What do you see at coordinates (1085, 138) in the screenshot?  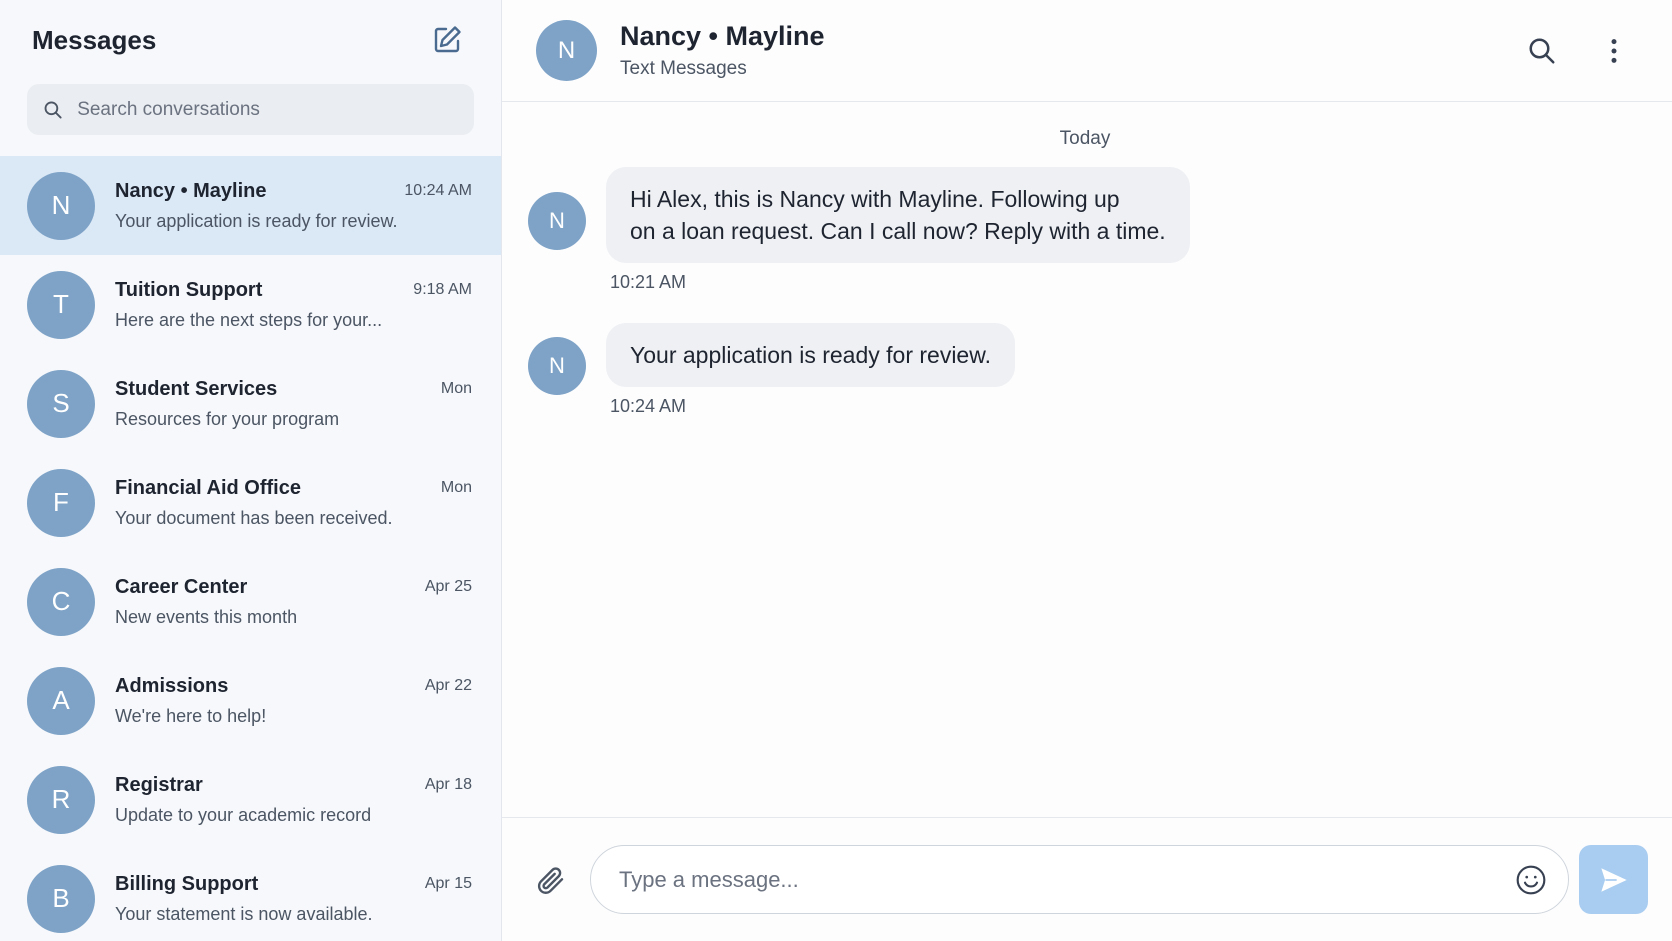 I see `day-separator: Today` at bounding box center [1085, 138].